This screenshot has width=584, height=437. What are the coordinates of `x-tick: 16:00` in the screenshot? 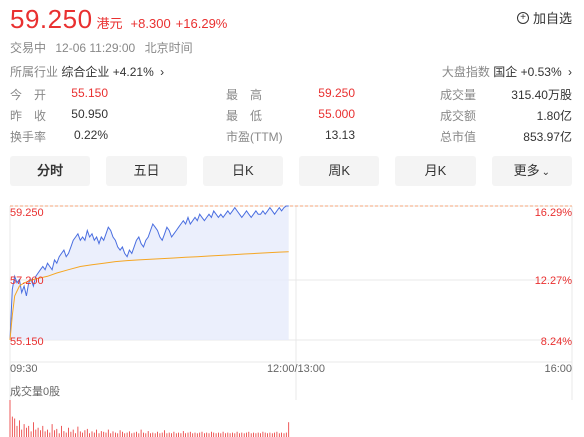 It's located at (558, 369).